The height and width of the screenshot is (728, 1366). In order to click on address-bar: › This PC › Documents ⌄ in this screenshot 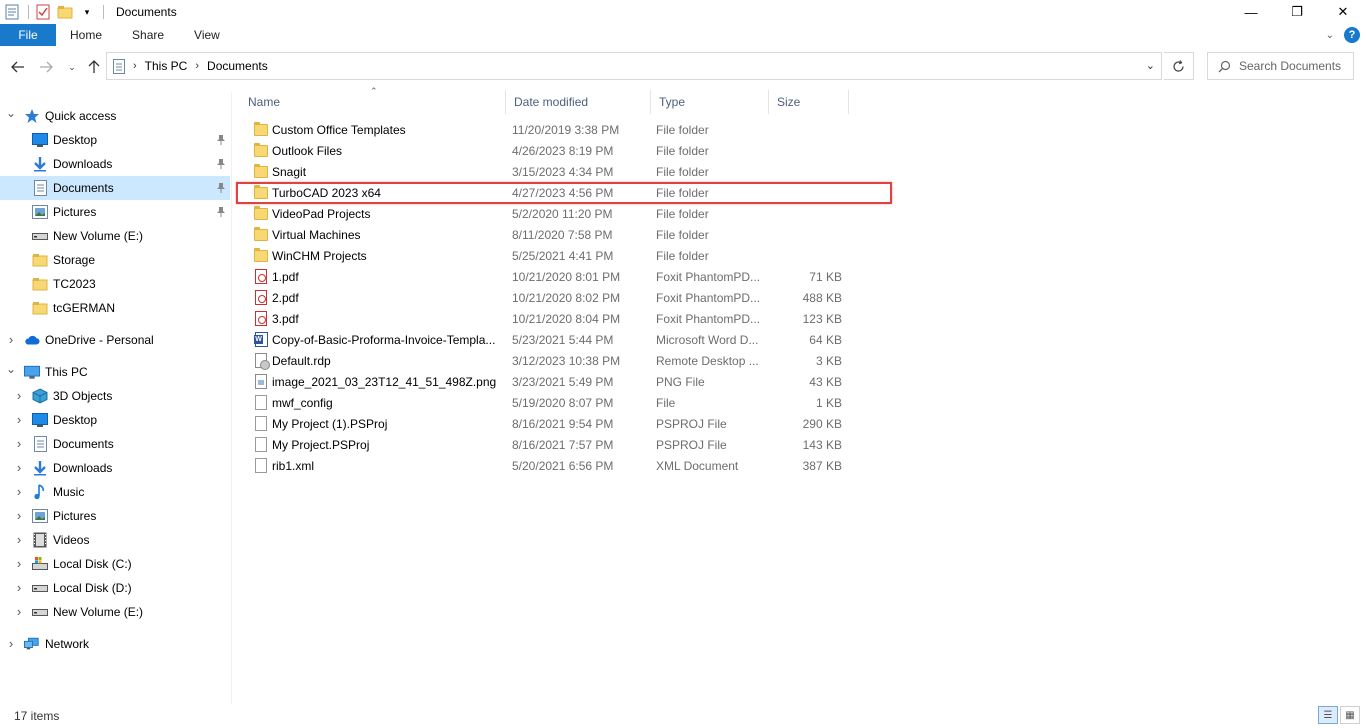, I will do `click(634, 66)`.